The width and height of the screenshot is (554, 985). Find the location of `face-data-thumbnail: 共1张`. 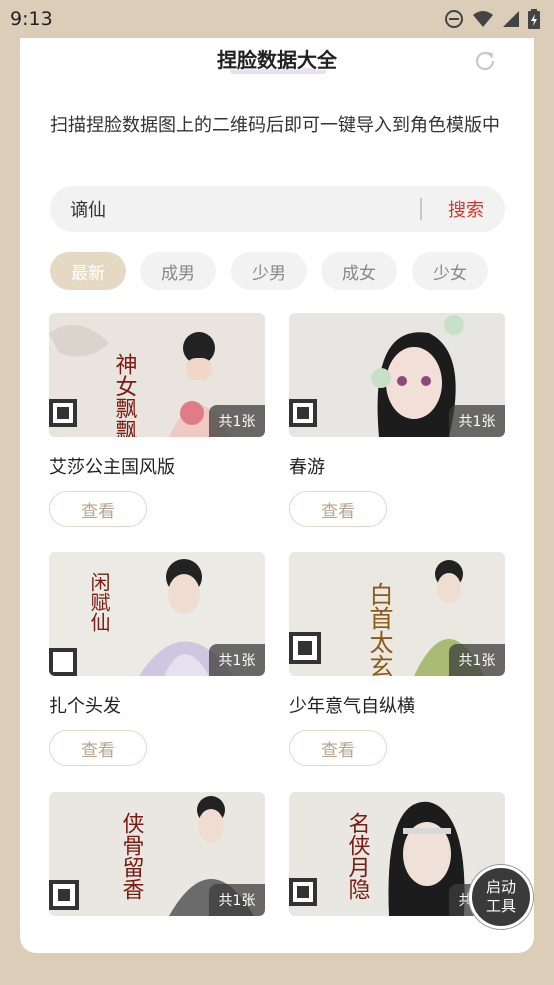

face-data-thumbnail: 共1张 is located at coordinates (397, 375).